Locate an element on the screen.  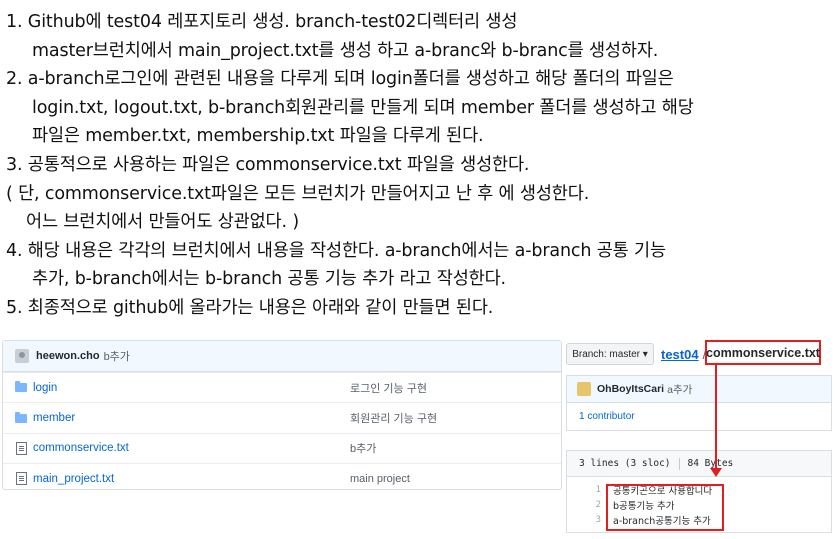
divider is located at coordinates (679, 463).